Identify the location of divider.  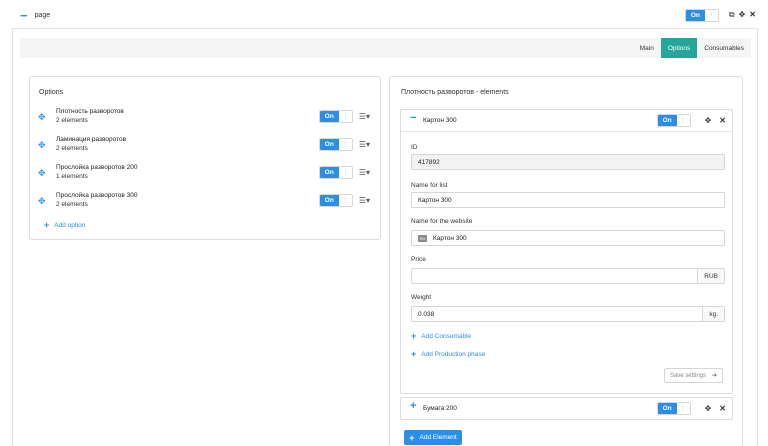
(385, 28).